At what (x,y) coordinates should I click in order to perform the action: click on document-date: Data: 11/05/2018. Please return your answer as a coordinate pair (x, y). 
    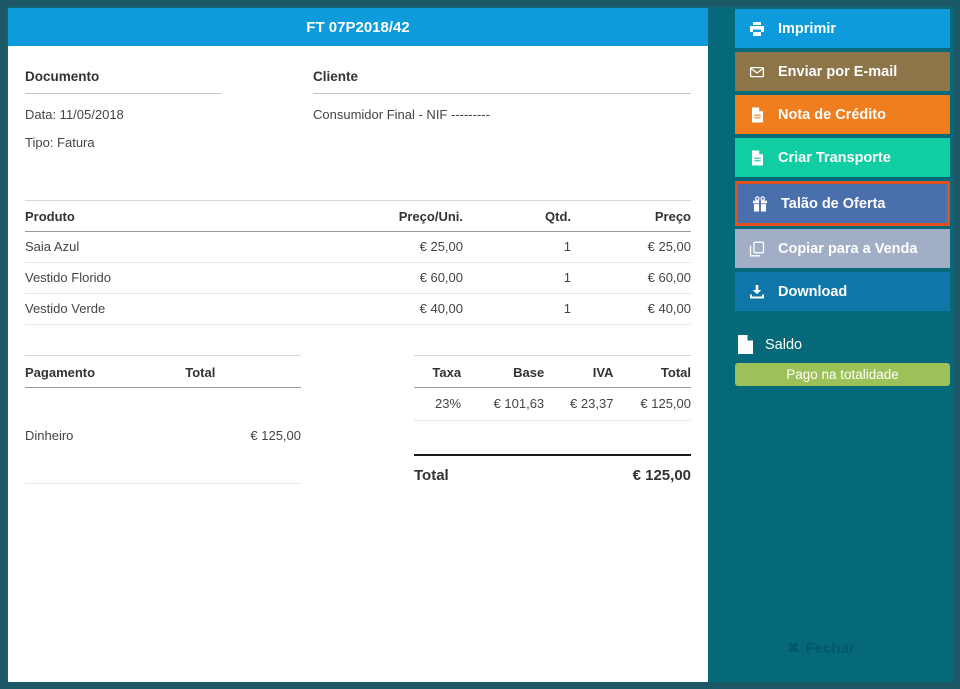
    Looking at the image, I should click on (74, 114).